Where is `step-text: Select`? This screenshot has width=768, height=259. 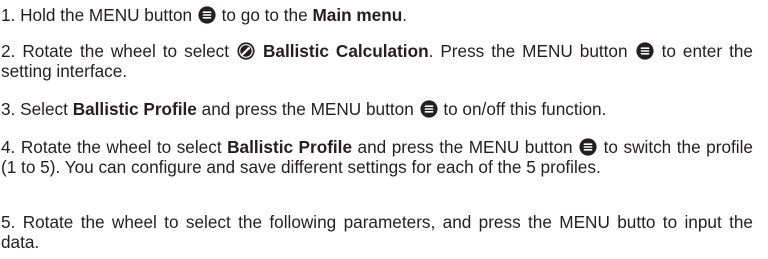 step-text: Select is located at coordinates (44, 109).